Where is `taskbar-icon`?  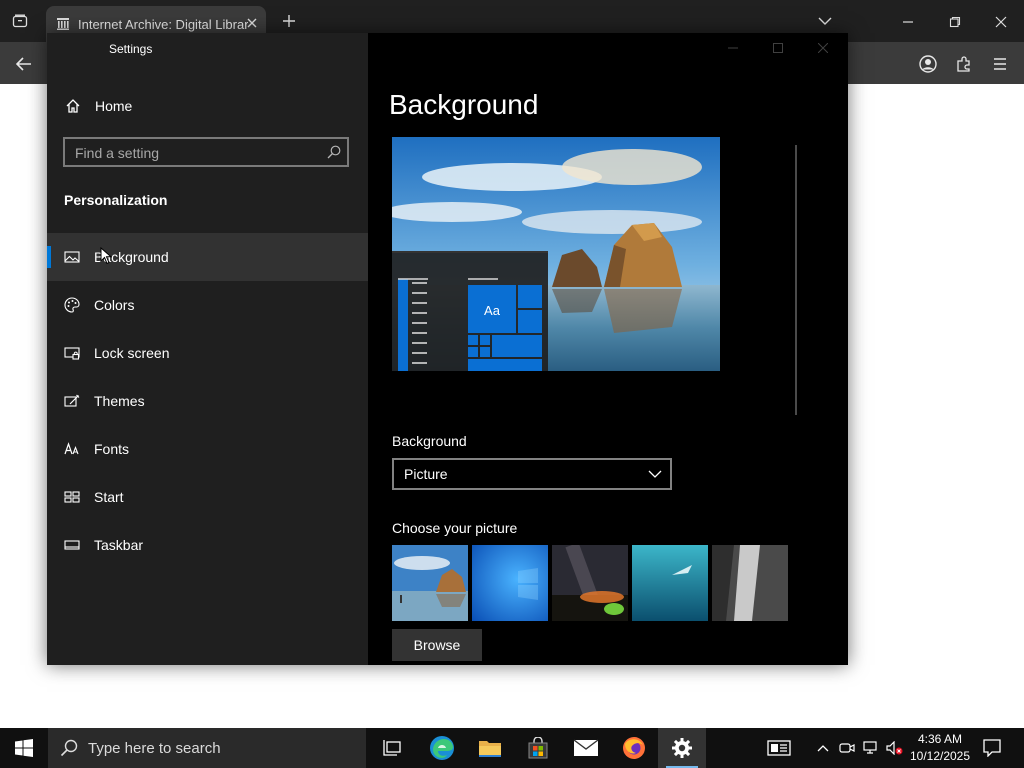 taskbar-icon is located at coordinates (72, 545).